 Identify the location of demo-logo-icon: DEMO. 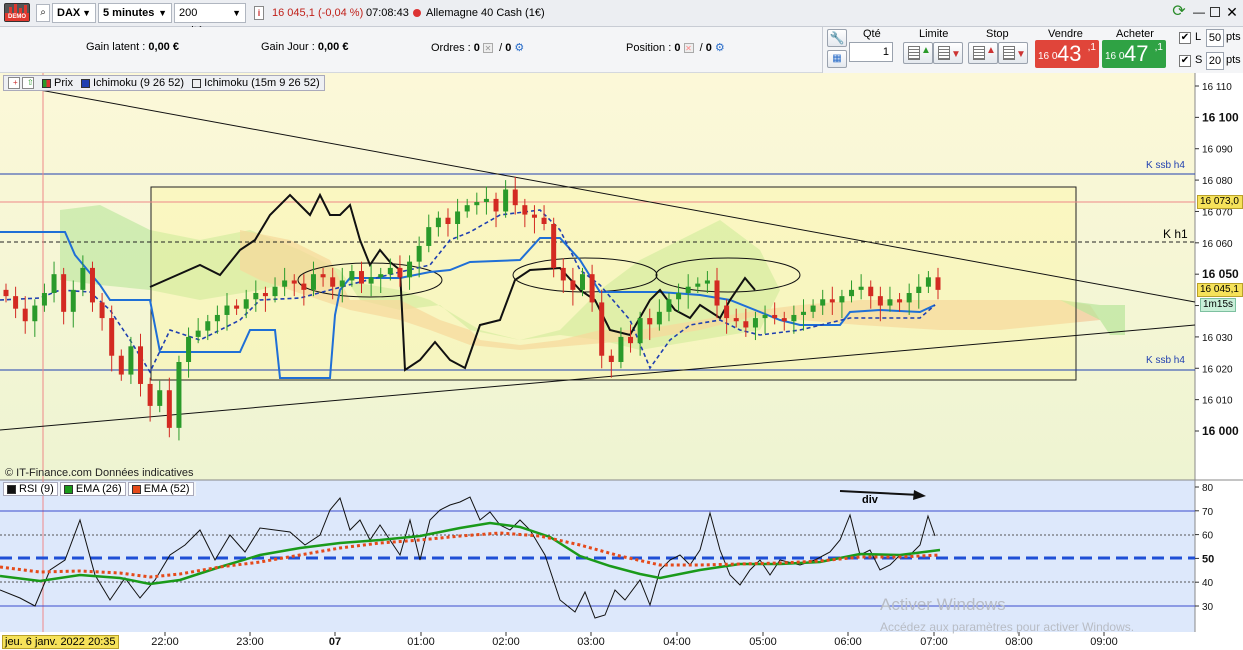
(17, 12).